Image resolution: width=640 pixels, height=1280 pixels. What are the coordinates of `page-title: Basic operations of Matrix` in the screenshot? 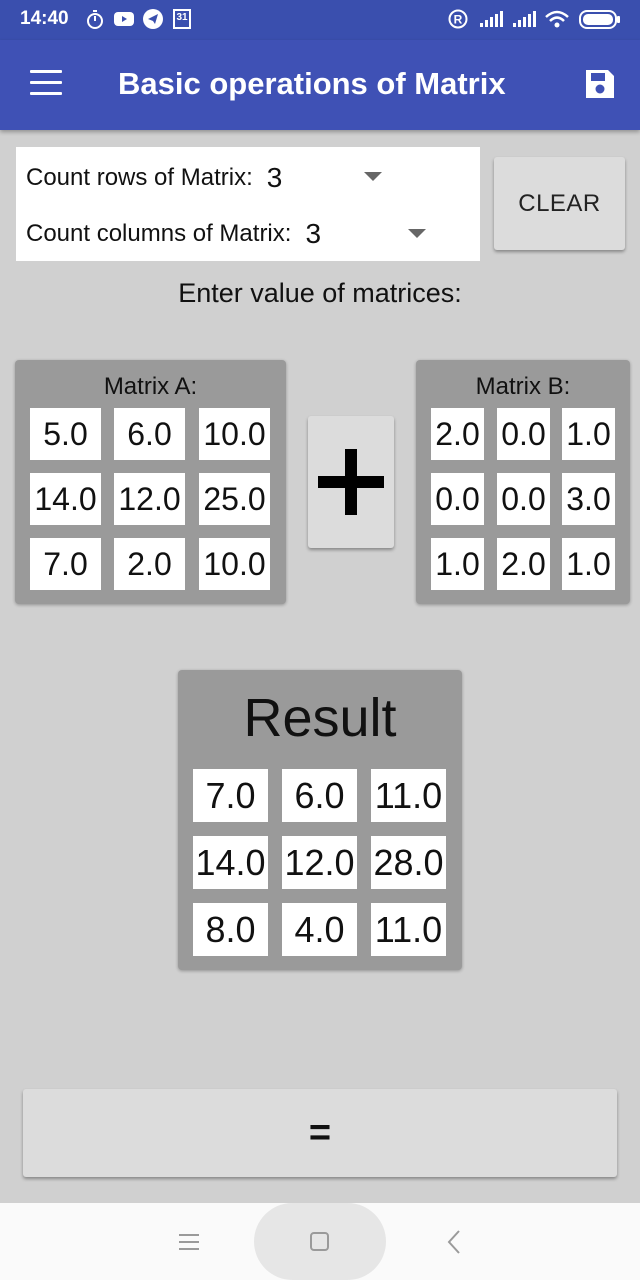 It's located at (312, 83).